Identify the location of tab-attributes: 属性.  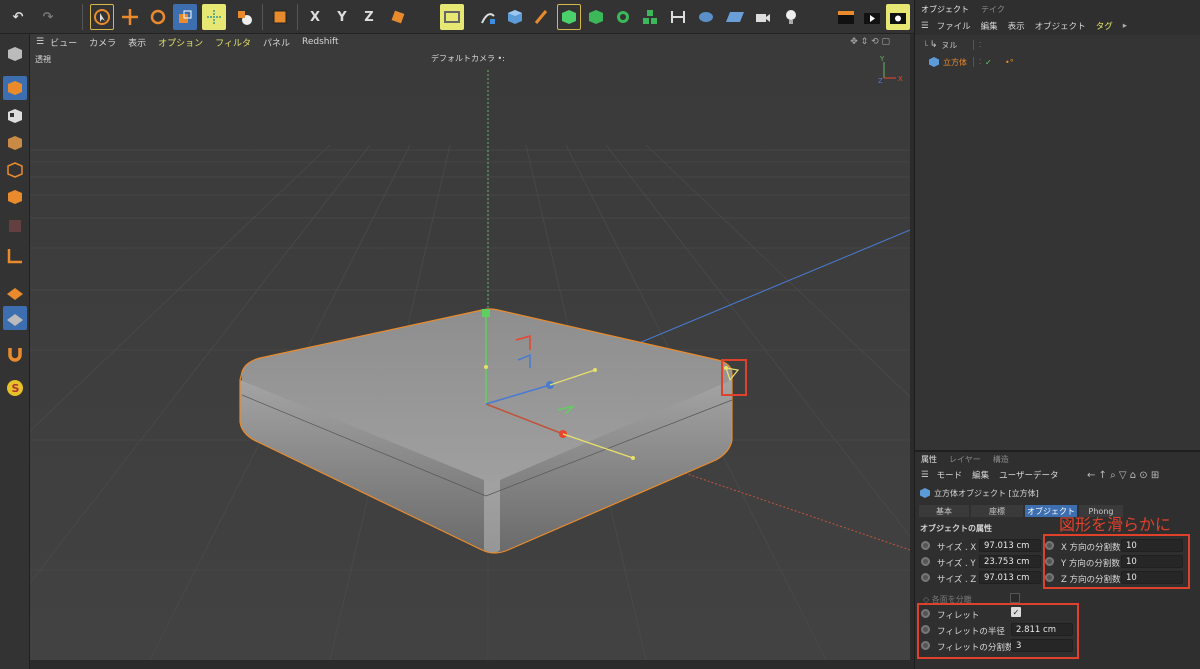
(929, 459).